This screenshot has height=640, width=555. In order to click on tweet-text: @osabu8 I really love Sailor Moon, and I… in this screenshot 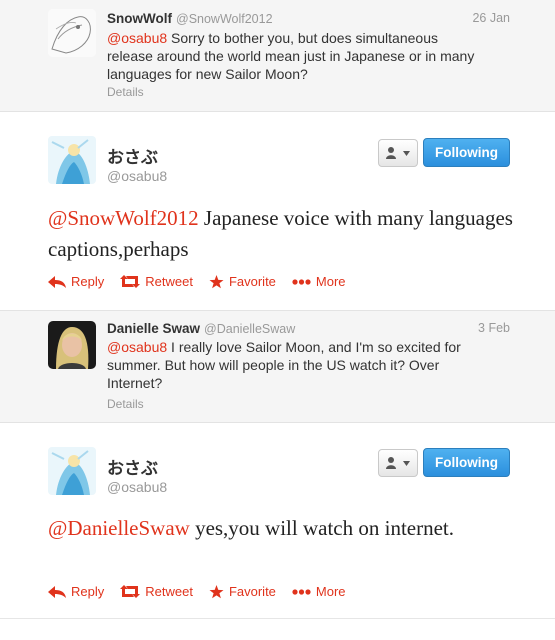, I will do `click(284, 365)`.